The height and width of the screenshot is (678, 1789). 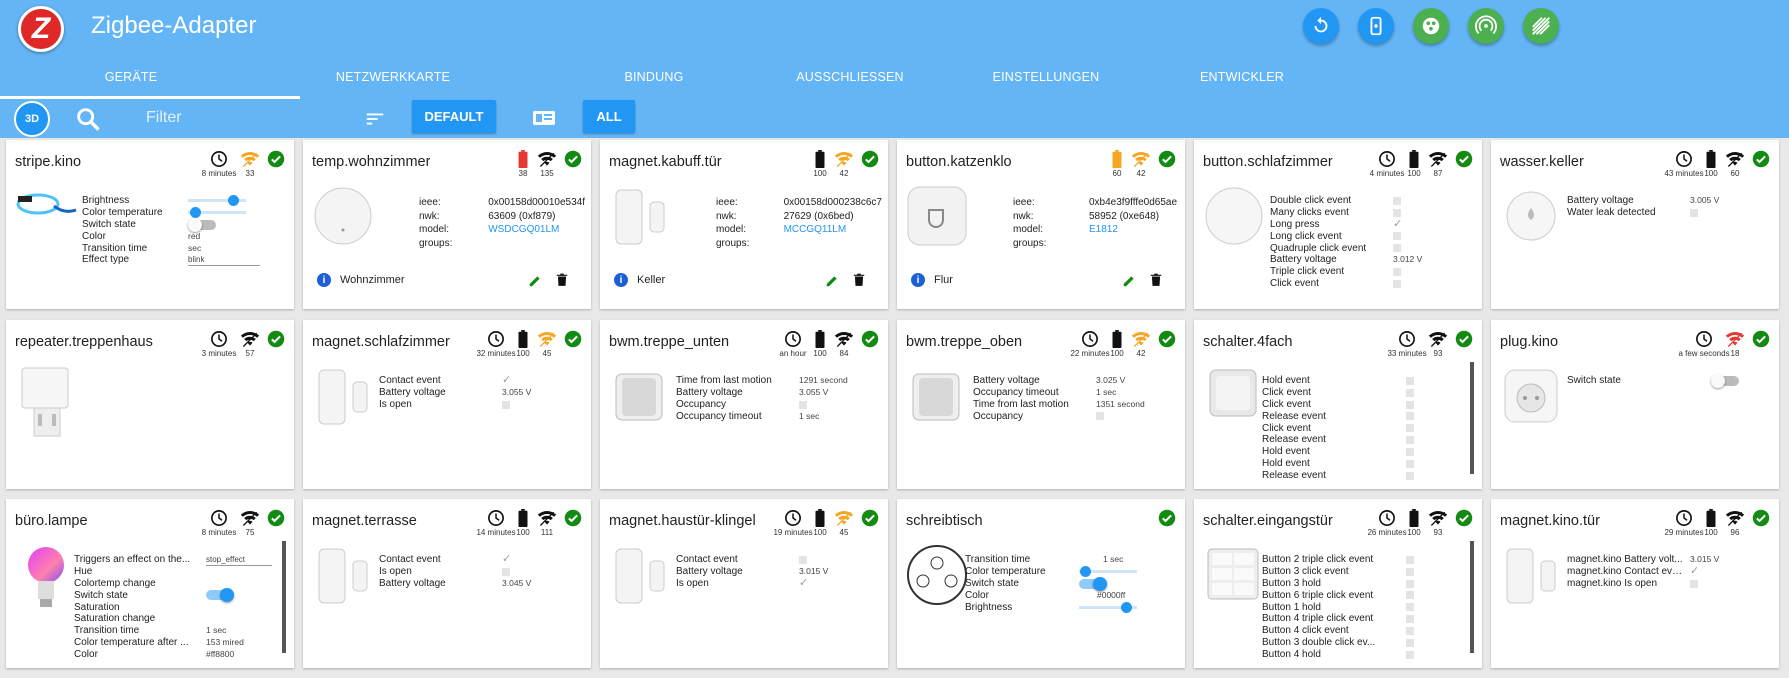 What do you see at coordinates (1387, 173) in the screenshot?
I see `last-seen-text: 4 minutes` at bounding box center [1387, 173].